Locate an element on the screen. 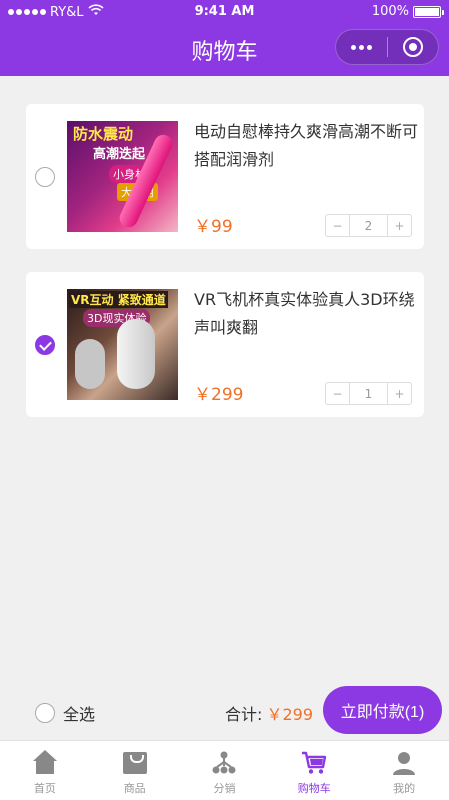 The height and width of the screenshot is (800, 449). product-name: VR飞机杯真实体验真人3D环绕声叫爽翻 is located at coordinates (306, 314).